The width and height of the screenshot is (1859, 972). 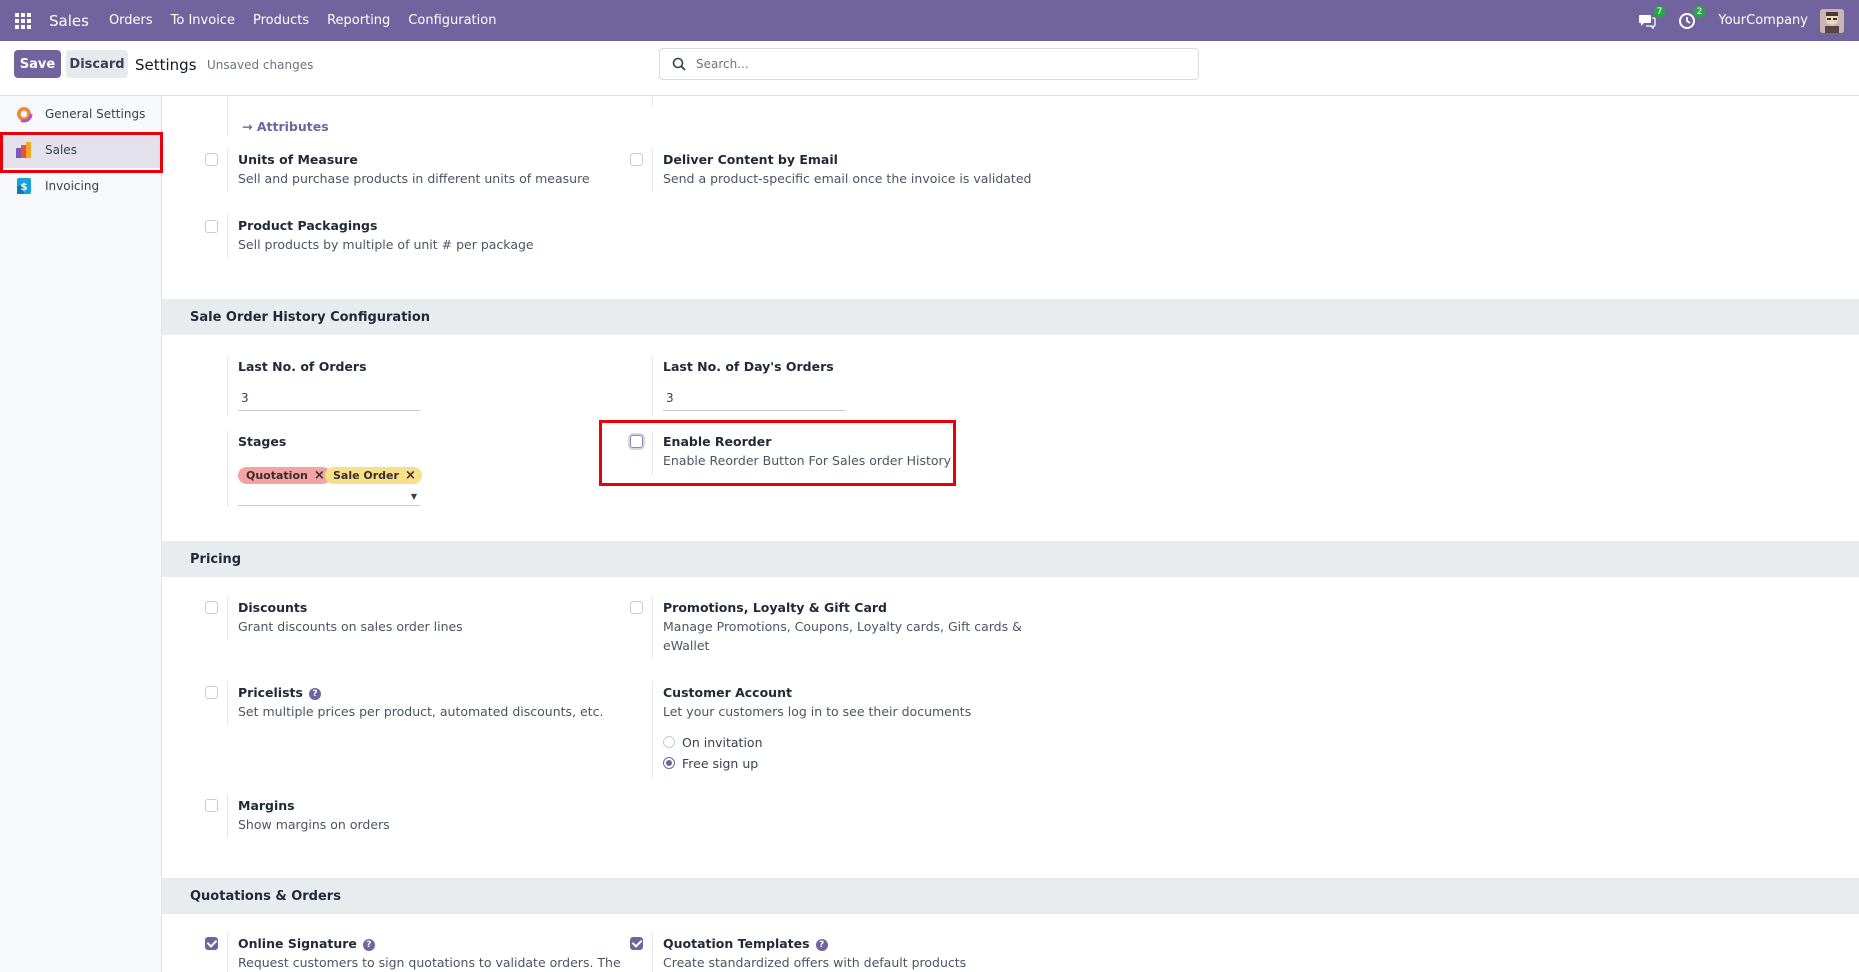 What do you see at coordinates (81, 152) in the screenshot?
I see `highlight-sales-sidebar` at bounding box center [81, 152].